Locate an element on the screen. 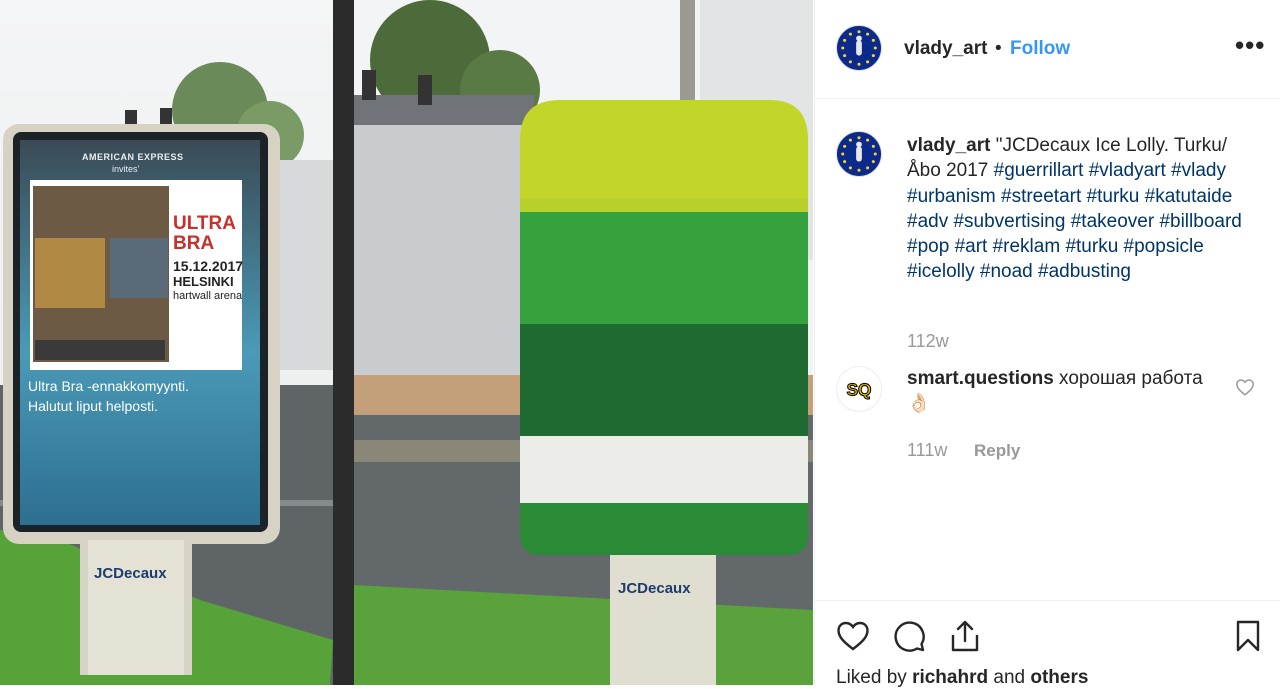 Image resolution: width=1280 pixels, height=689 pixels. hashtag-link: #noad is located at coordinates (1006, 271).